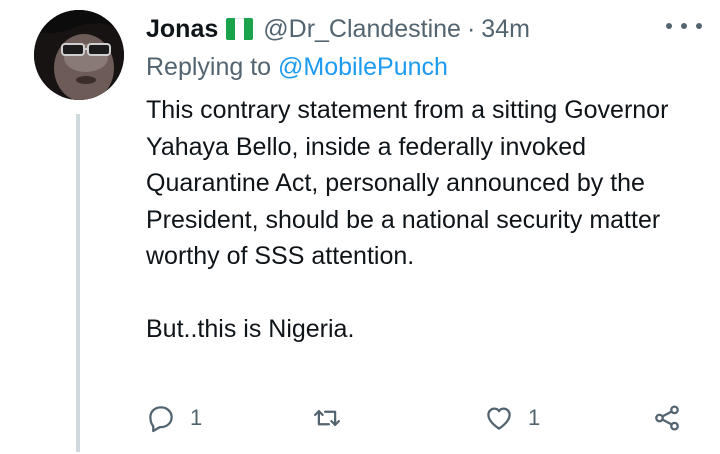  I want to click on replying-mention-link: @MobilePunch, so click(363, 67).